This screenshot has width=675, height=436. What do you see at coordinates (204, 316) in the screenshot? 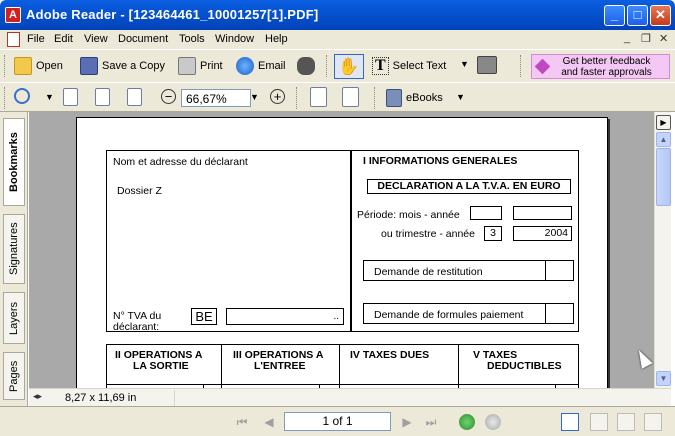
I see `tva-country-field: BE` at bounding box center [204, 316].